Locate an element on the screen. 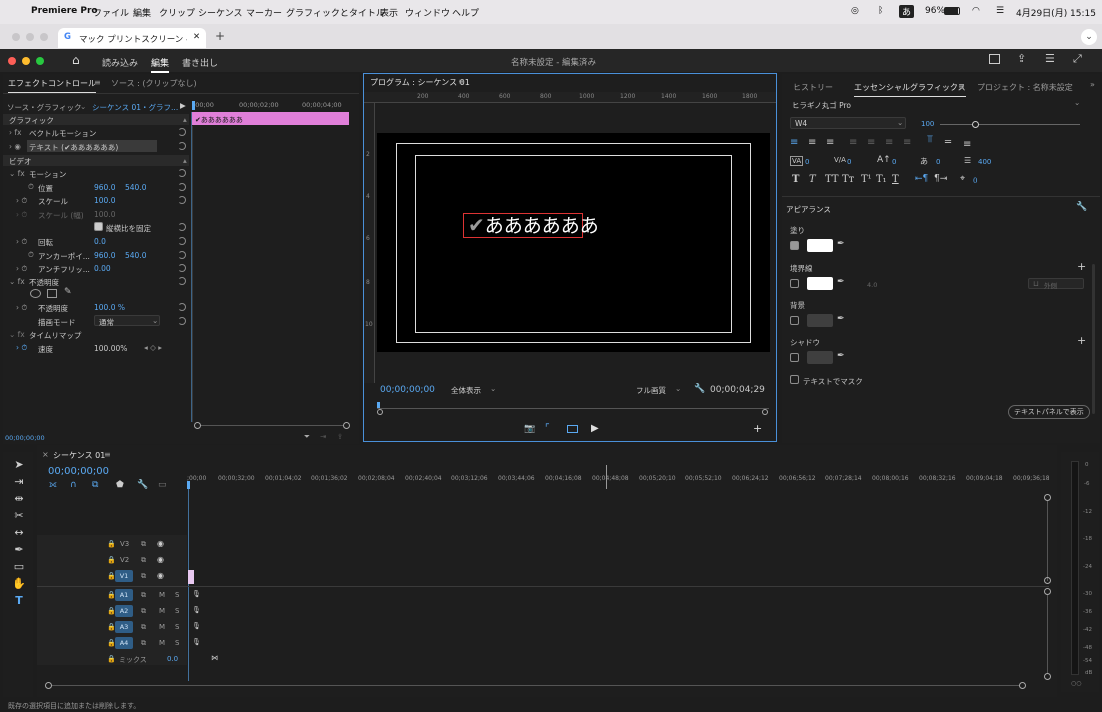 The image size is (1102, 712). menu-file: ファイル is located at coordinates (111, 12).